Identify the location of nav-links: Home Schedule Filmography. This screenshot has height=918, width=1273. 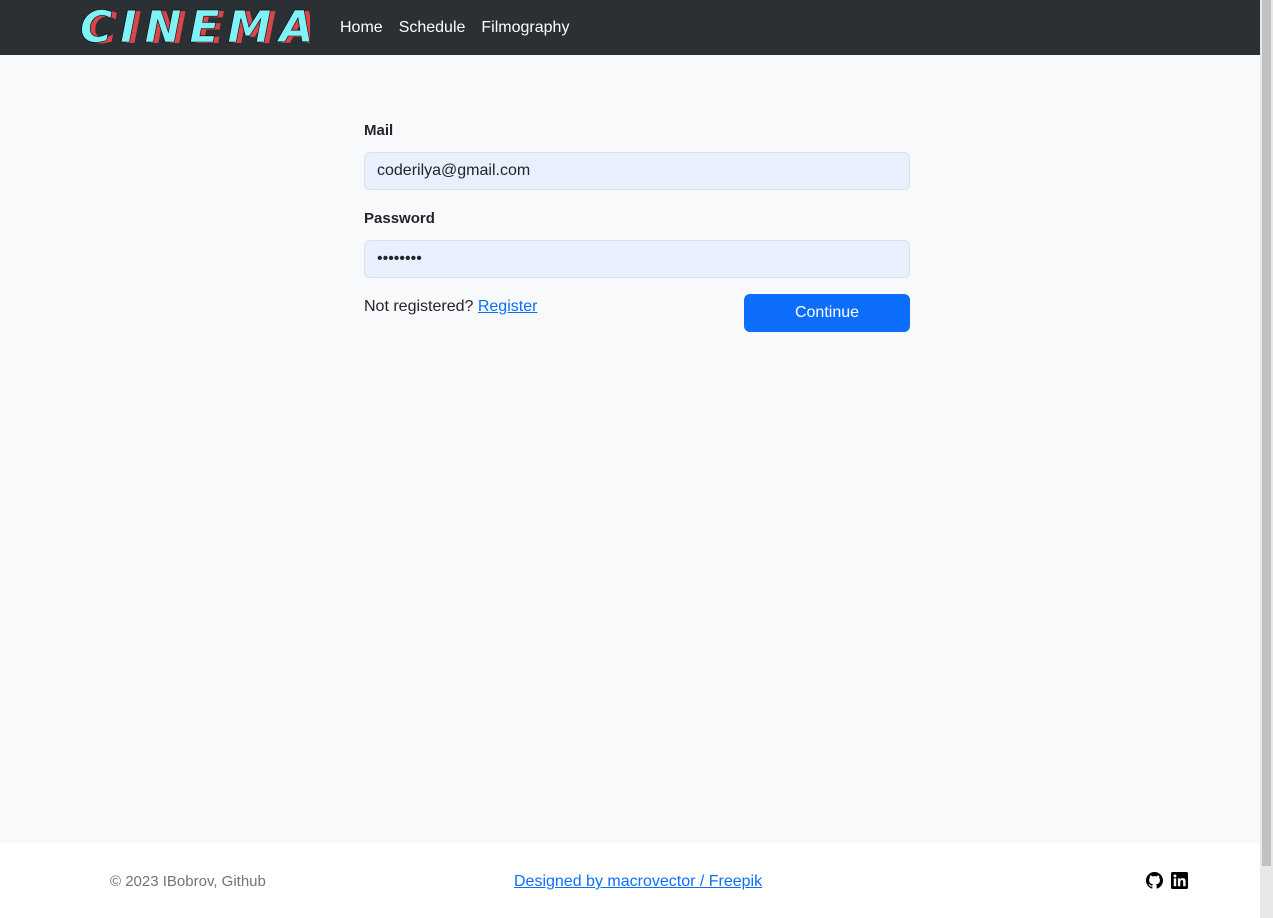
(462, 27).